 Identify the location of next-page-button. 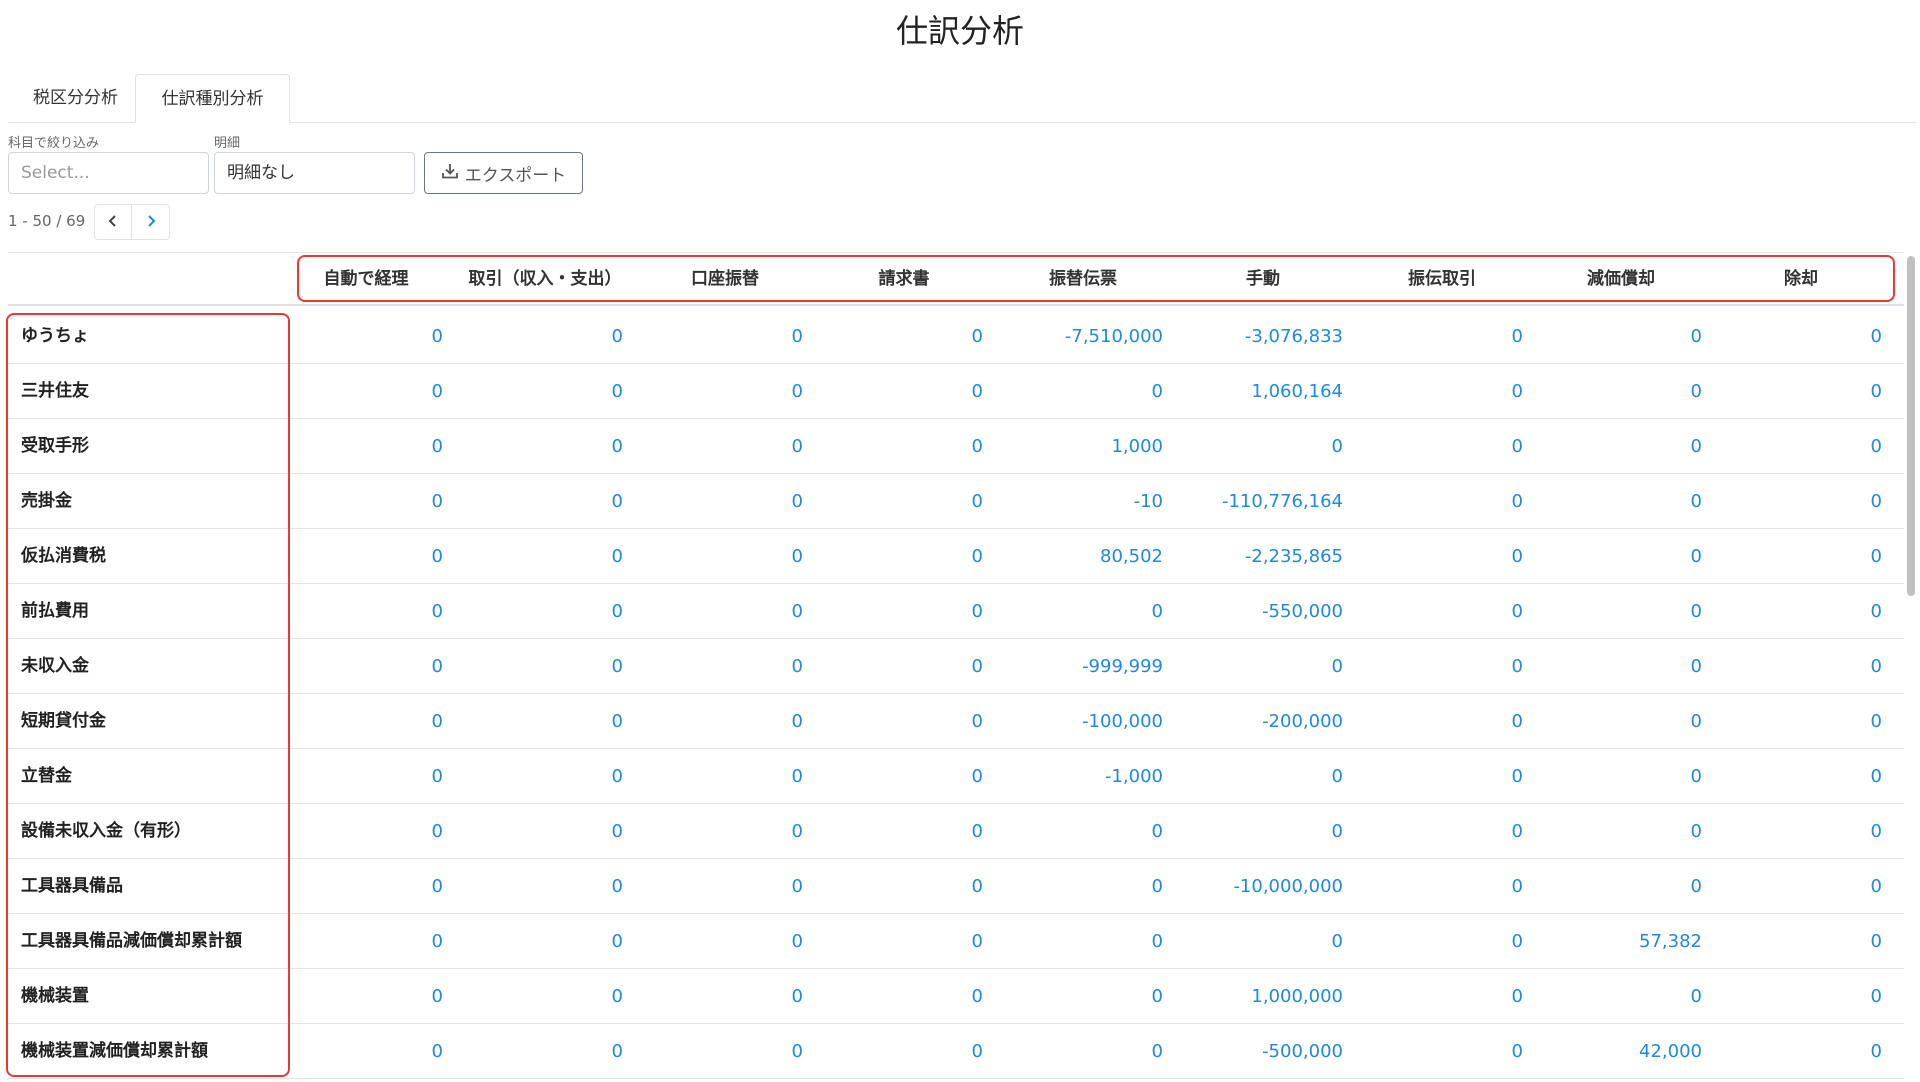
(151, 222).